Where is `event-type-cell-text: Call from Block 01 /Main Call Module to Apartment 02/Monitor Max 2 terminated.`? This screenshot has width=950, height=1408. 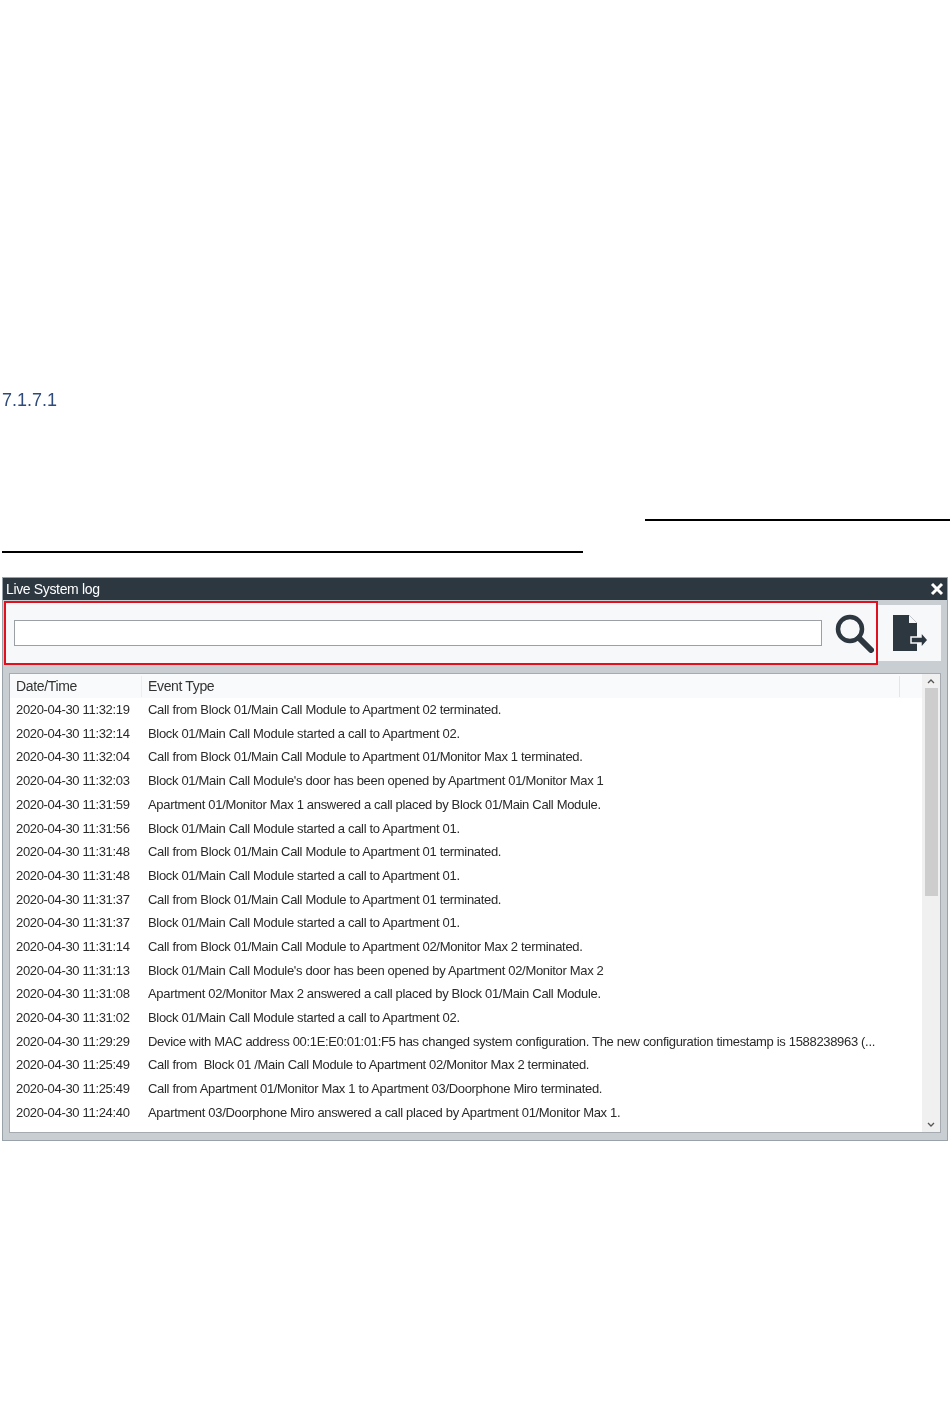 event-type-cell-text: Call from Block 01 /Main Call Module to Apartment 02/Monitor Max 2 terminated. is located at coordinates (368, 1065).